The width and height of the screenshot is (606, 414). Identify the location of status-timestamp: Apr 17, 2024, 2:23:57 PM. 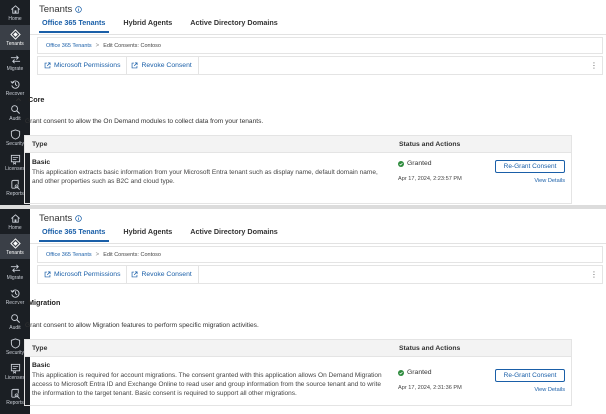
(430, 179).